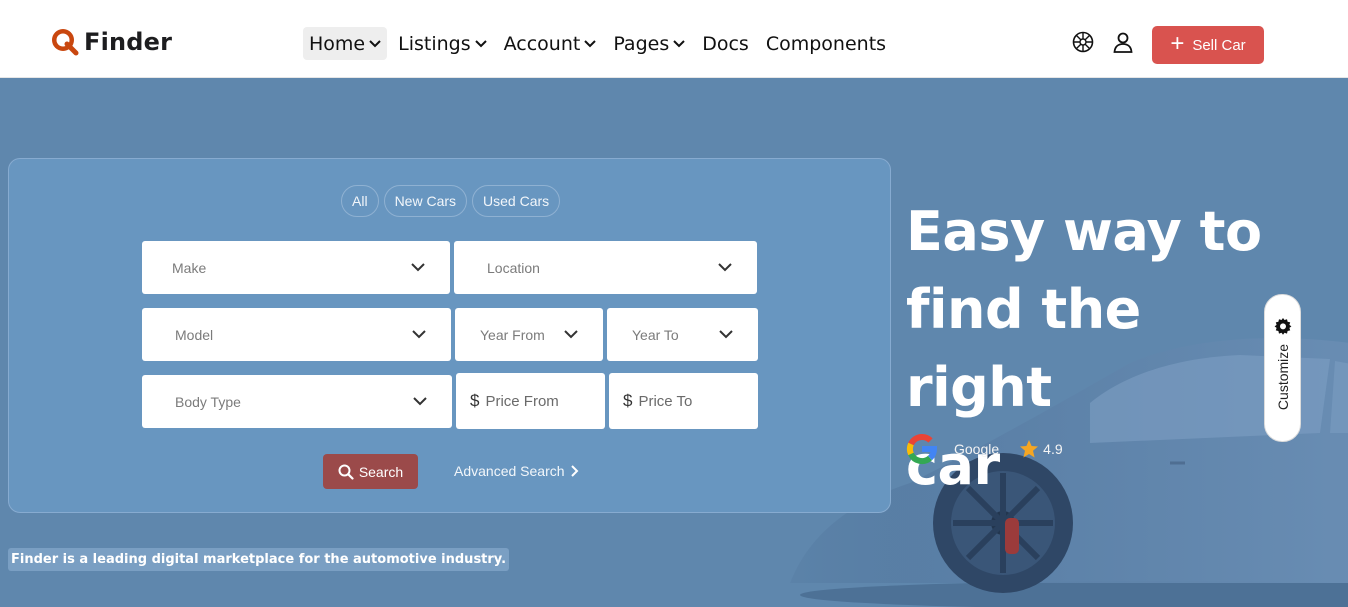 The image size is (1348, 607). Describe the element at coordinates (922, 449) in the screenshot. I see `google-icon` at that location.